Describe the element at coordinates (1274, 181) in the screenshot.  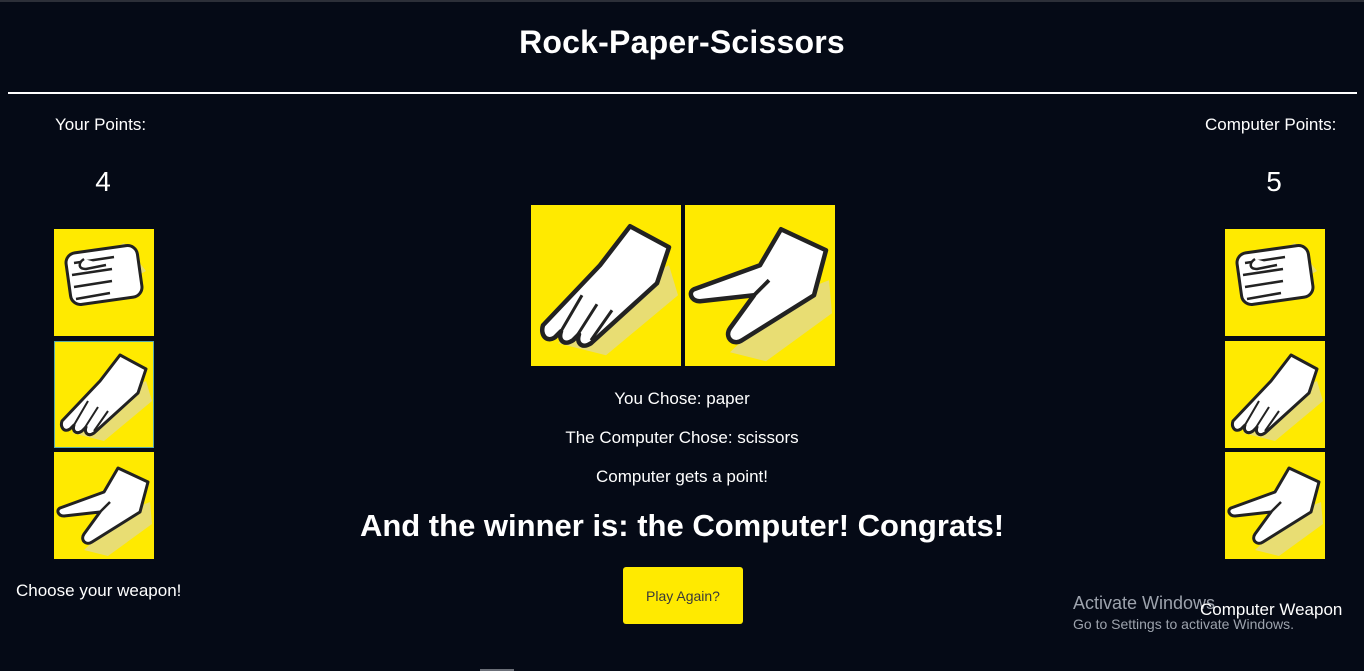
I see `computer-score: 5` at that location.